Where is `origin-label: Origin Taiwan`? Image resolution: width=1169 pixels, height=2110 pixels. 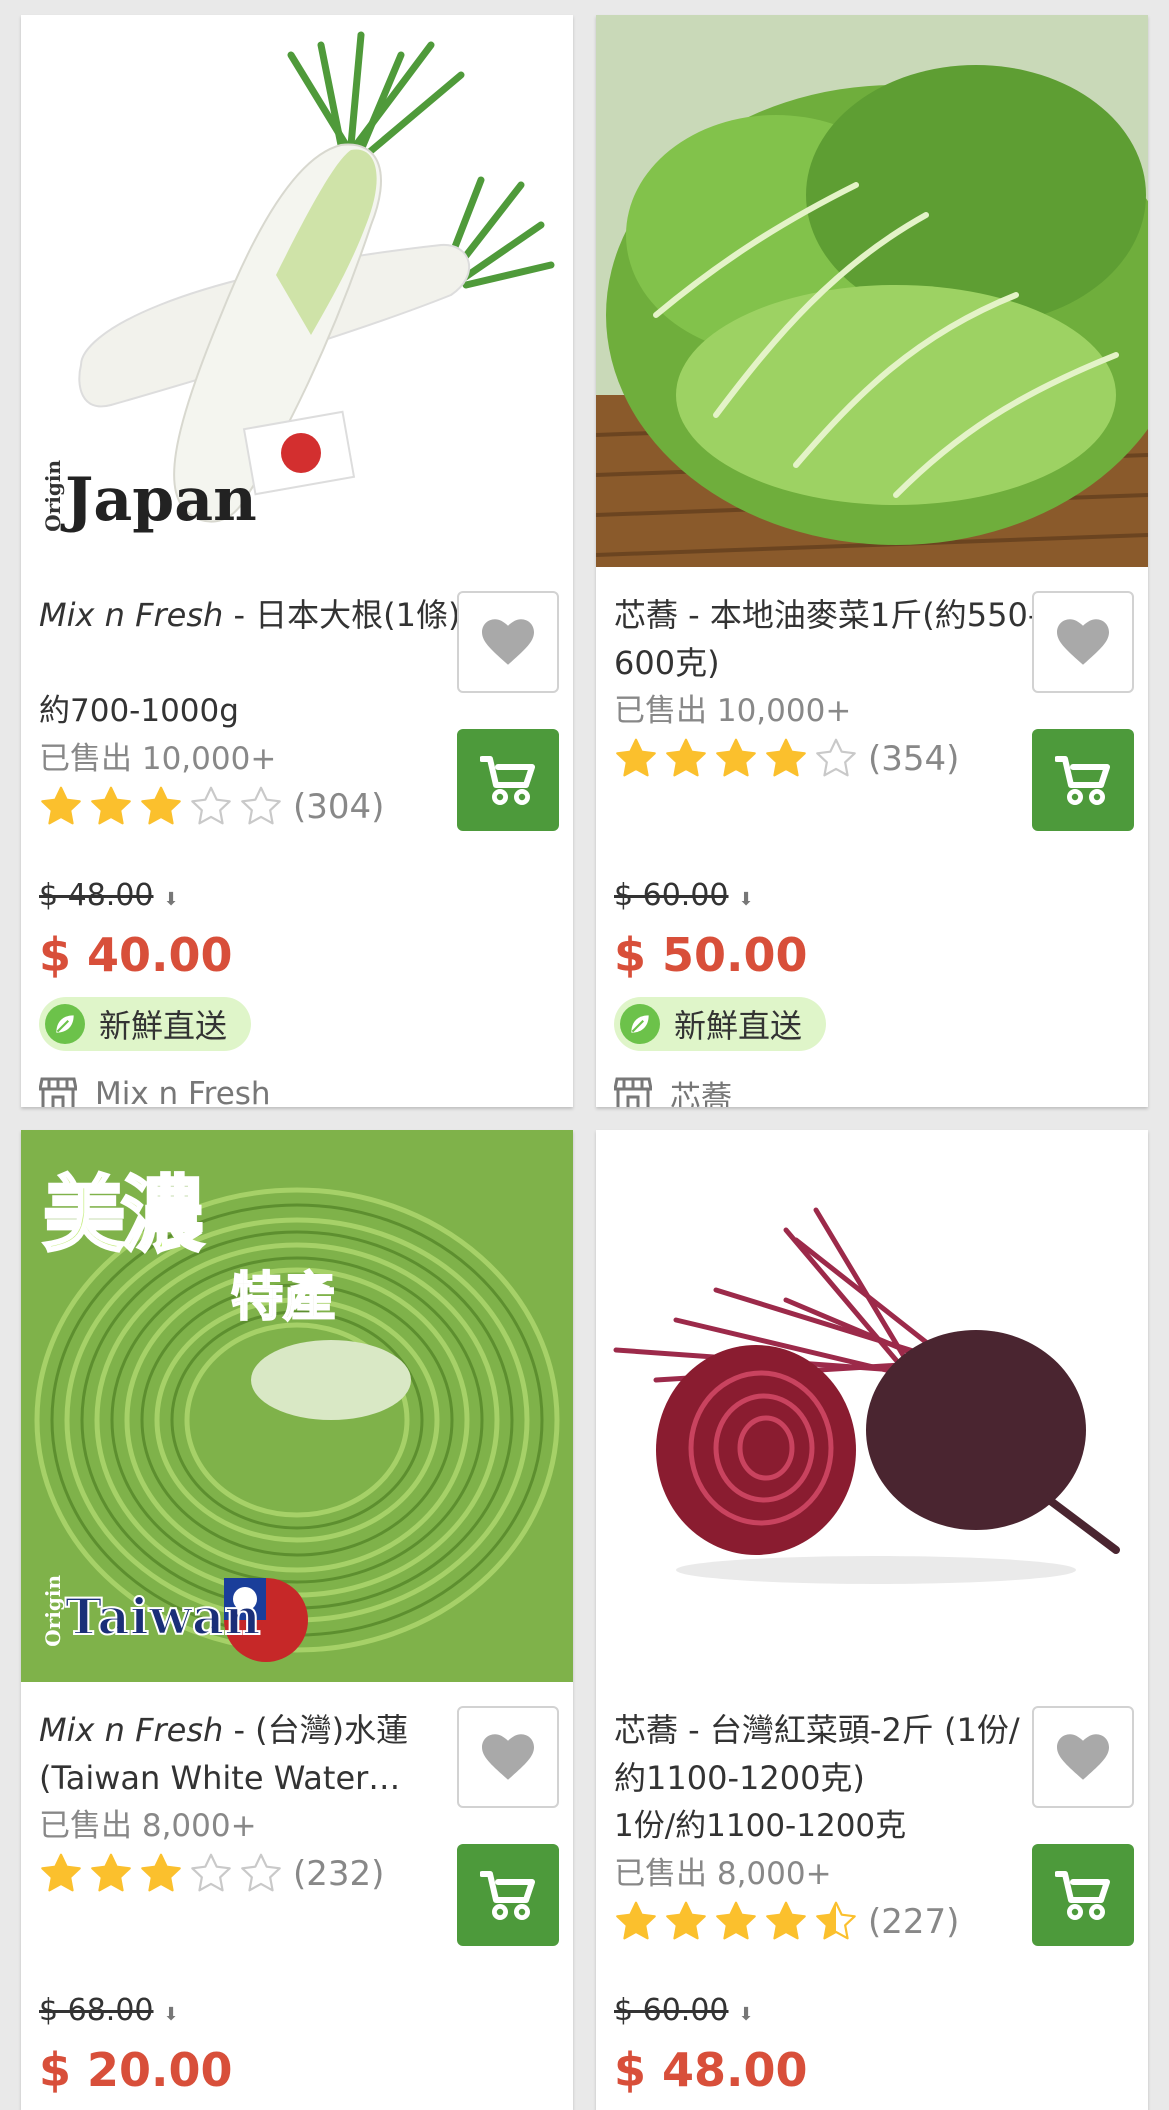
origin-label: Origin Taiwan is located at coordinates (151, 1611).